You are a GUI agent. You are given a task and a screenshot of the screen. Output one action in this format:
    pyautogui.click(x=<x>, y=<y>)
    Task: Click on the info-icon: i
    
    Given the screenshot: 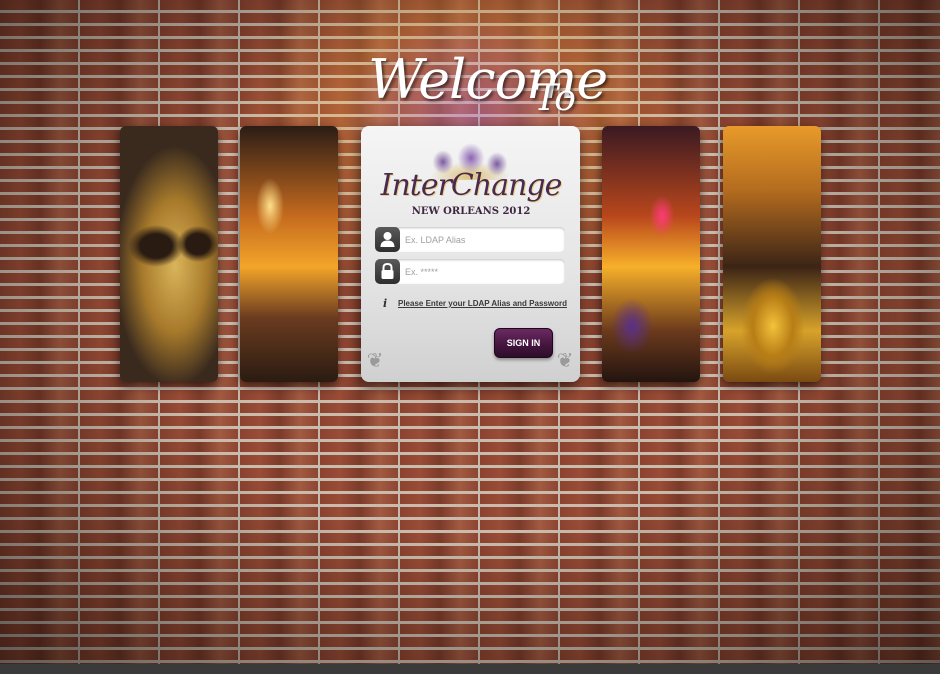 What is the action you would take?
    pyautogui.click(x=385, y=303)
    